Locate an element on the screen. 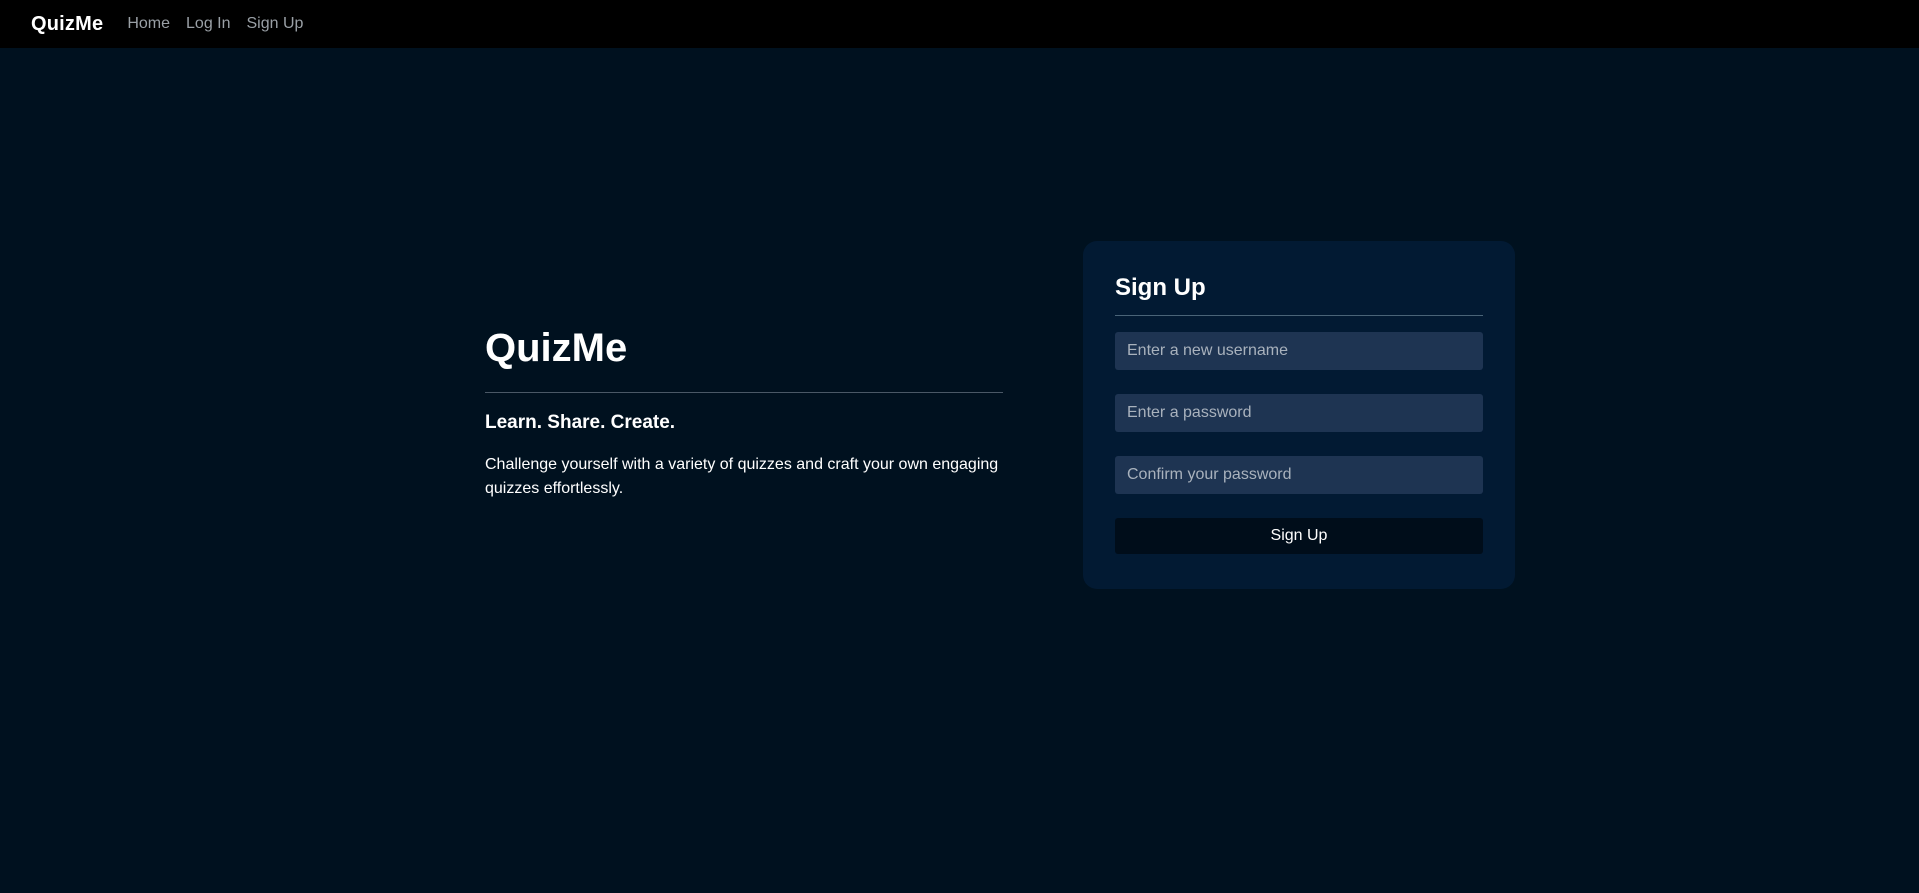 This screenshot has height=893, width=1919. signup-card: Sign Up Sign Up is located at coordinates (1299, 415).